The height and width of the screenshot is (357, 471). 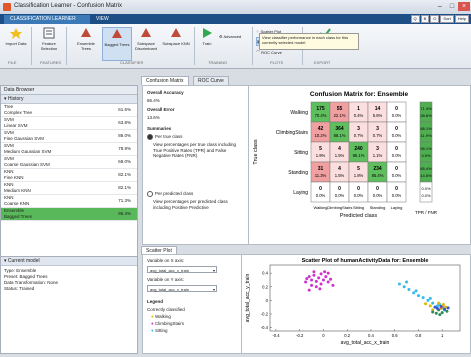 I want to click on cell-count: 5, so click(x=320, y=149).